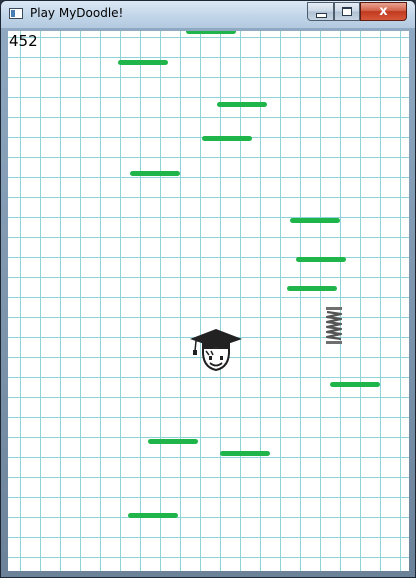  I want to click on close-button: x, so click(383, 11).